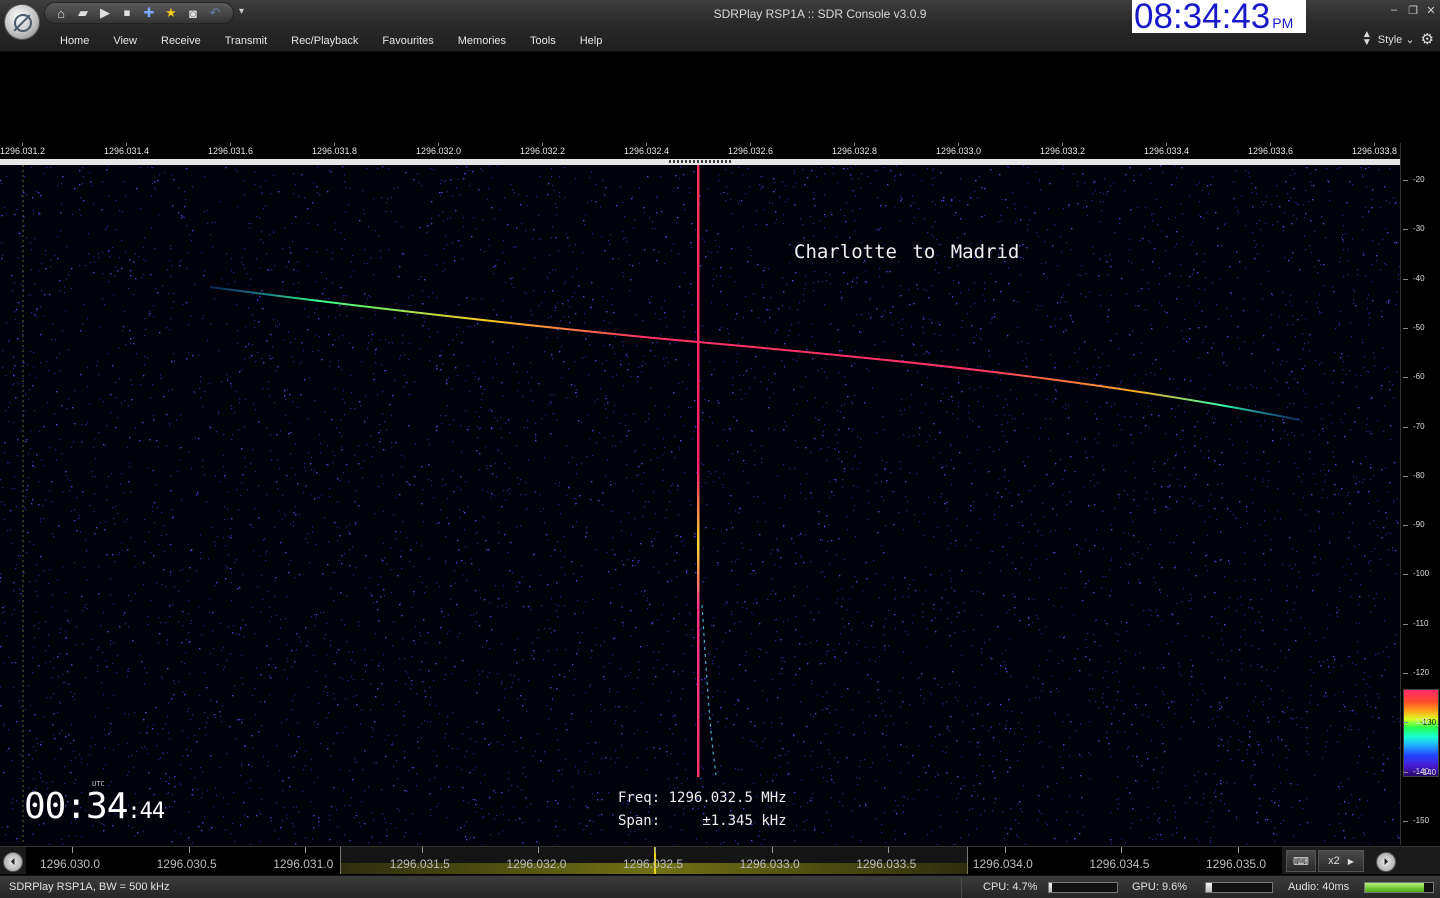 The height and width of the screenshot is (898, 1440). I want to click on audio-meter-fill, so click(1394, 887).